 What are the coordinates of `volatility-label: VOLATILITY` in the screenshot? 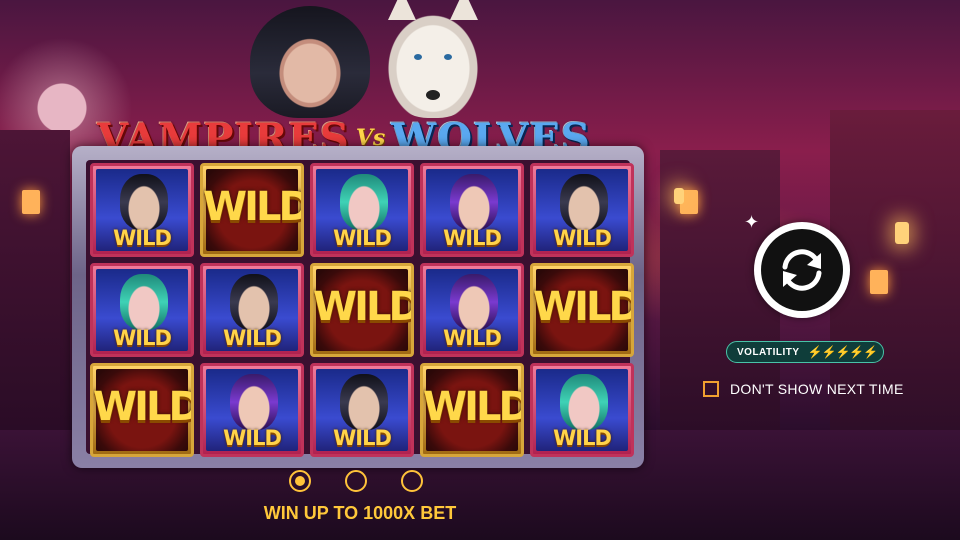 It's located at (768, 352).